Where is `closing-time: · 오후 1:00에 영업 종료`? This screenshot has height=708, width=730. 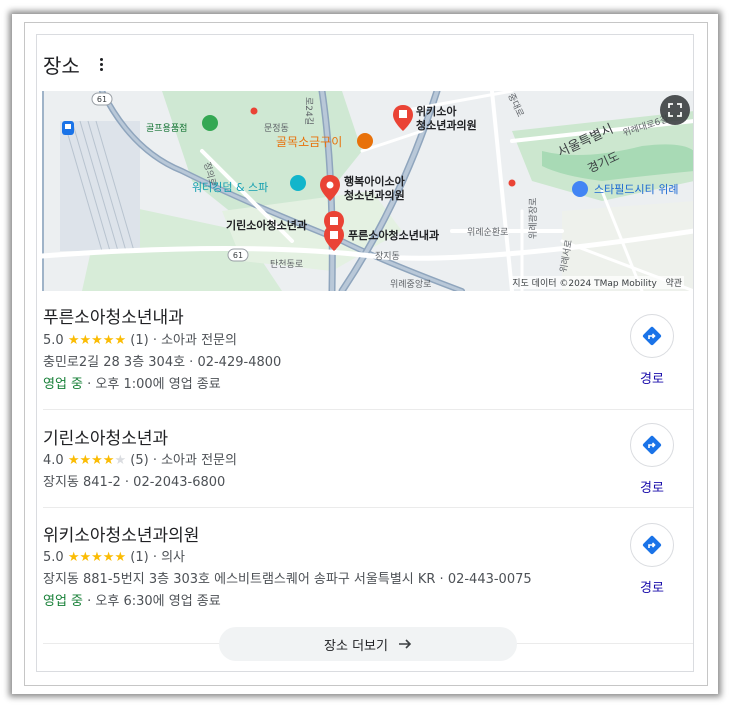 closing-time: · 오후 1:00에 영업 종료 is located at coordinates (154, 384).